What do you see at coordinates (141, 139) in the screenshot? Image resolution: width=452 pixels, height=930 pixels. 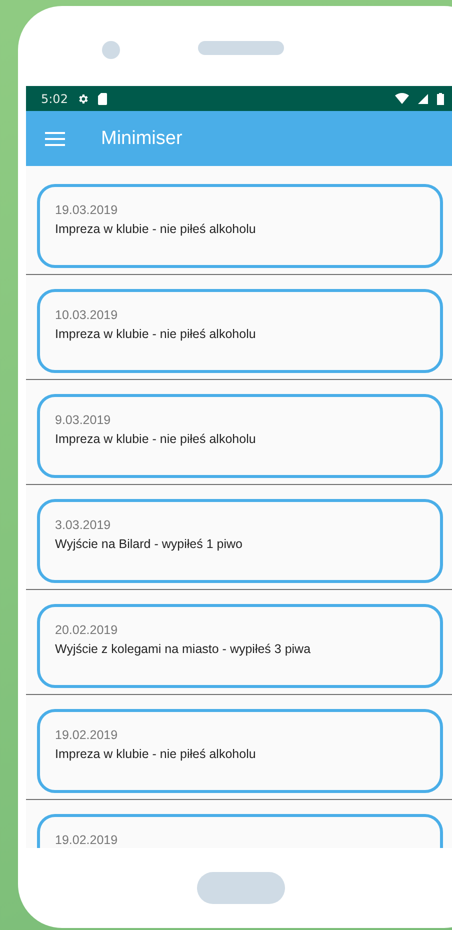 I see `app-title: Minimiser` at bounding box center [141, 139].